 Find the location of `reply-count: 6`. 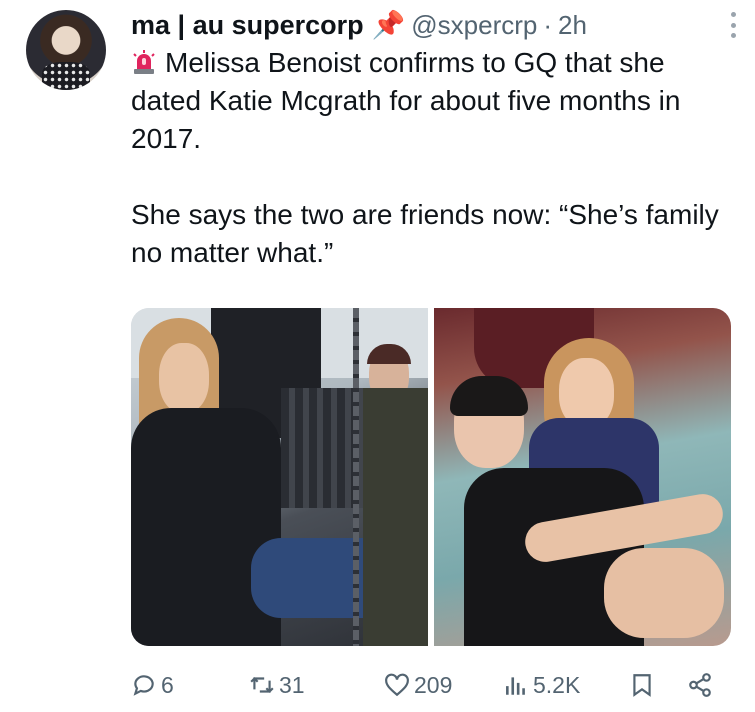

reply-count: 6 is located at coordinates (167, 684).